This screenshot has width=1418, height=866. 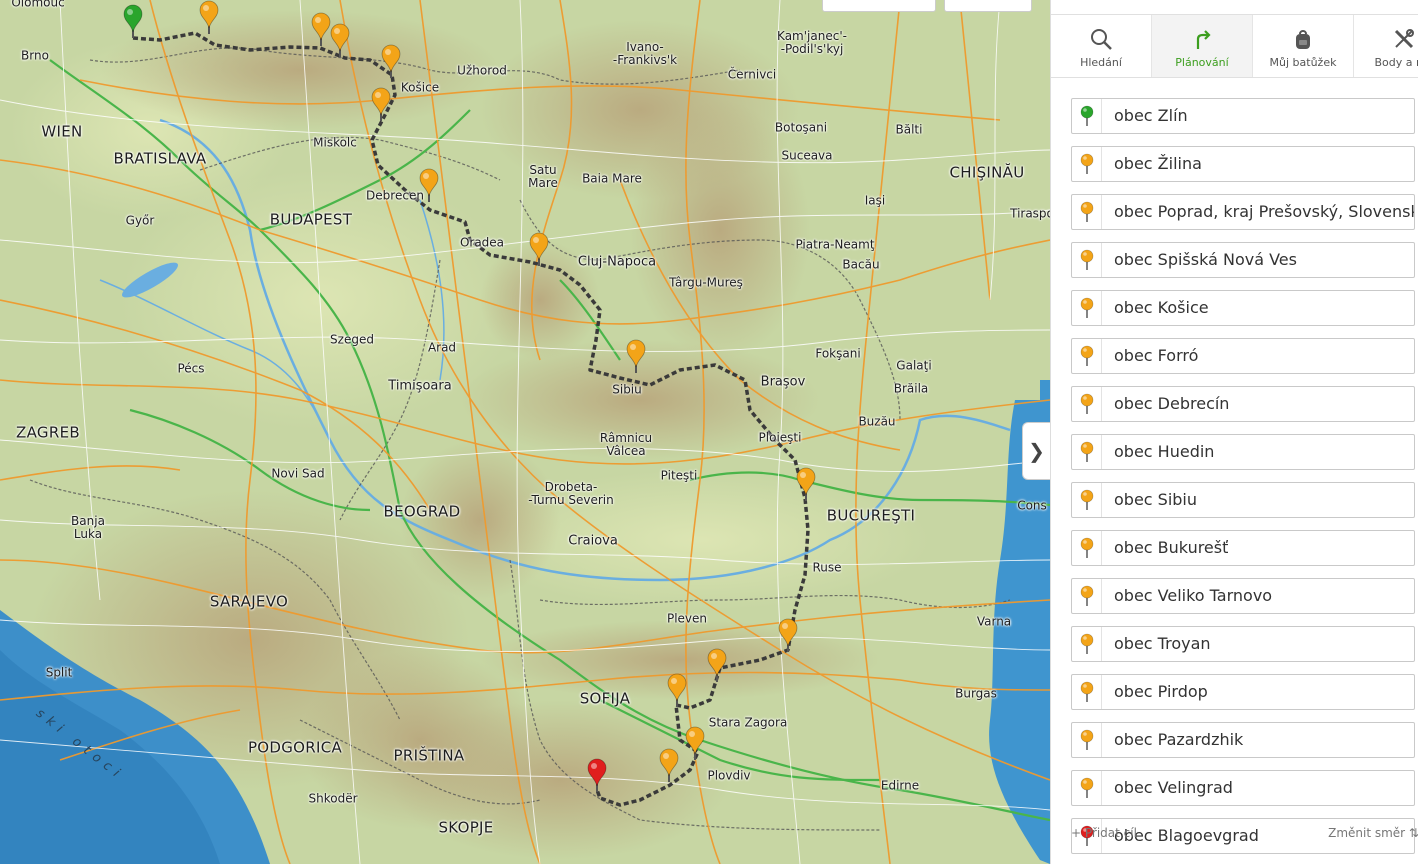 I want to click on route-stop-field: obec Spišská Nová Ves, so click(x=1243, y=260).